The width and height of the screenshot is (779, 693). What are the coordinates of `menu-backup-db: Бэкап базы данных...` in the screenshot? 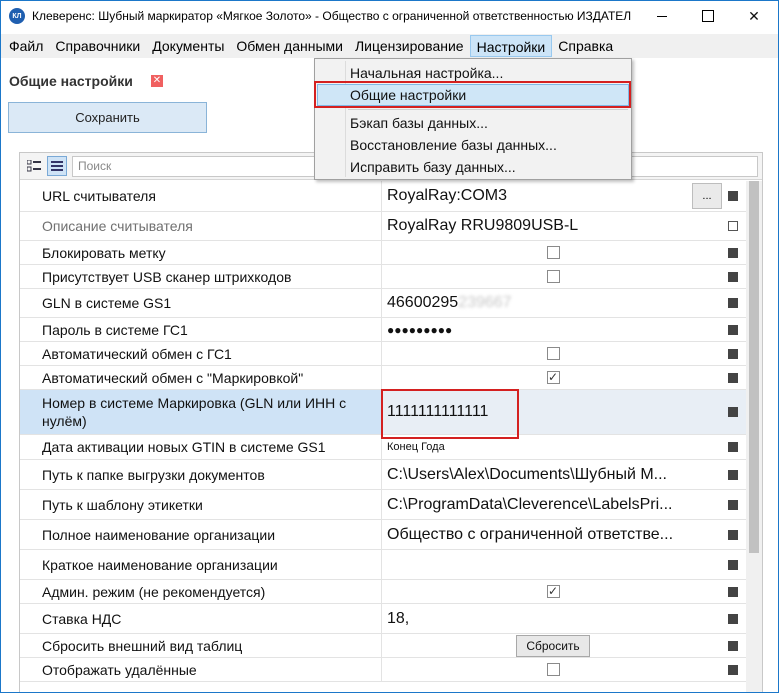 It's located at (473, 123).